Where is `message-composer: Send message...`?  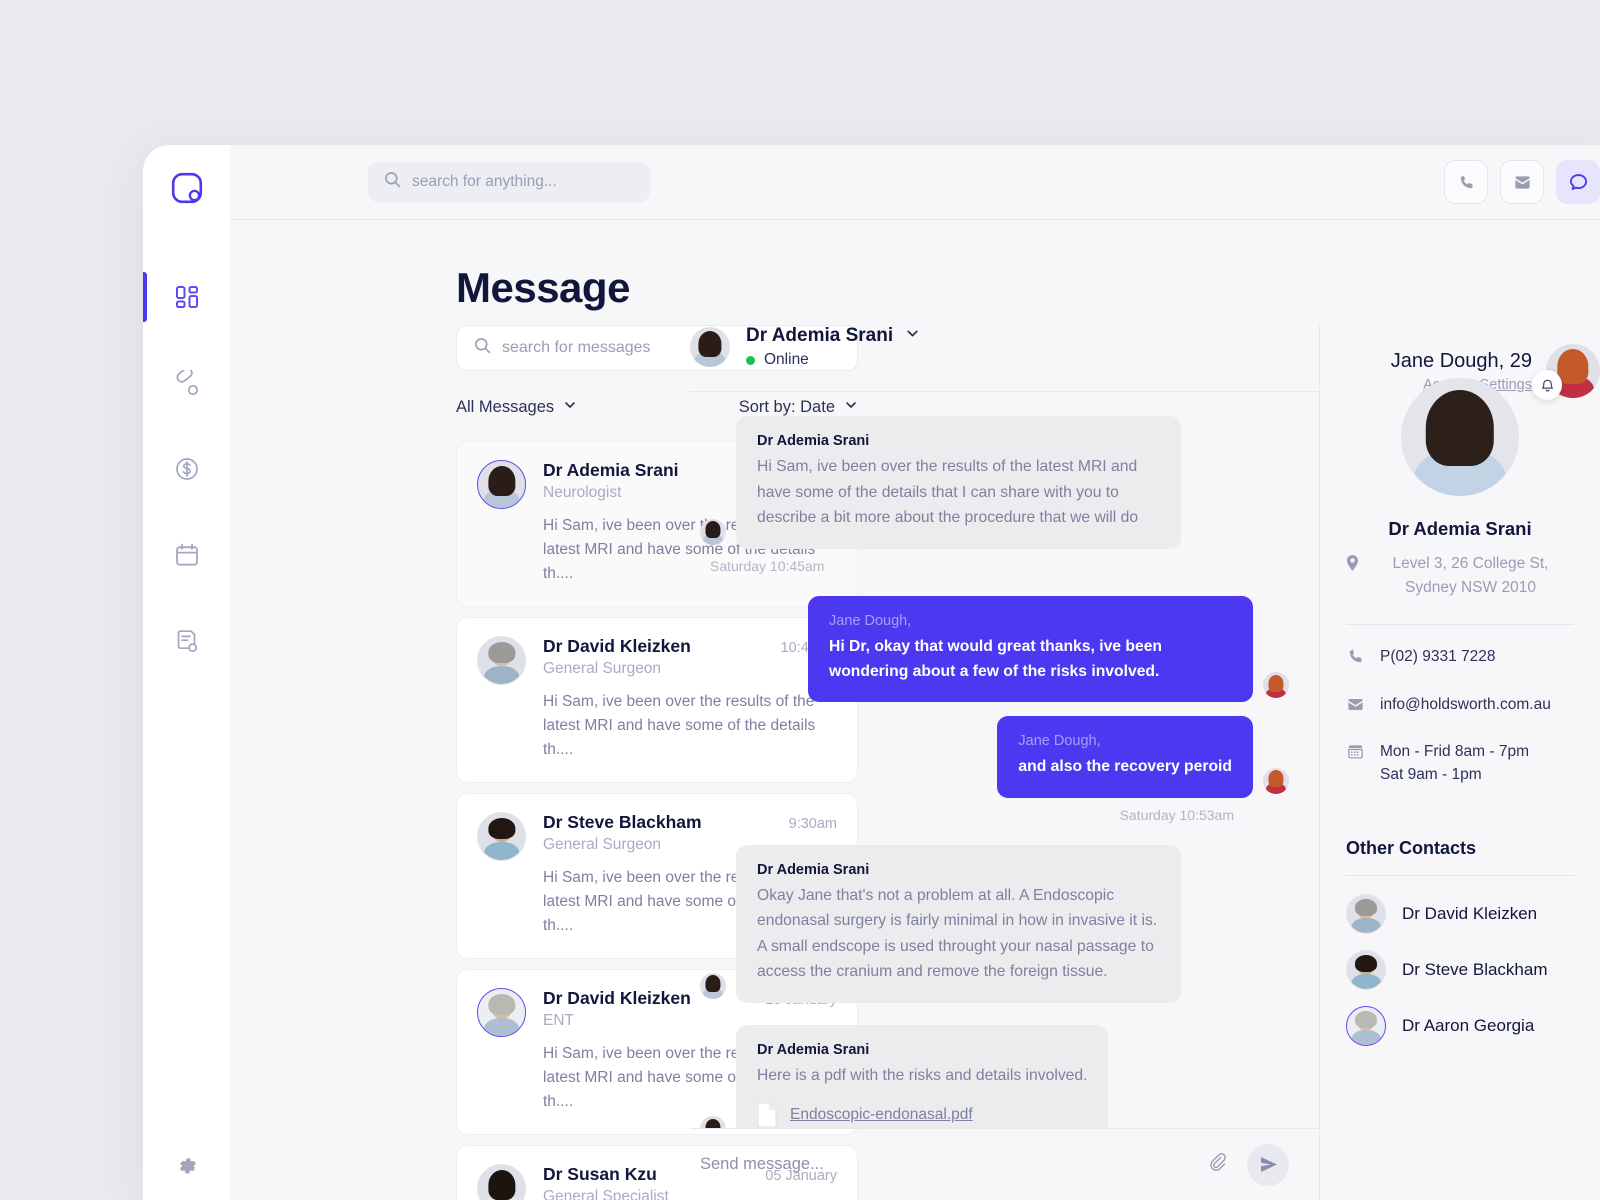
message-composer: Send message... is located at coordinates (1004, 1164).